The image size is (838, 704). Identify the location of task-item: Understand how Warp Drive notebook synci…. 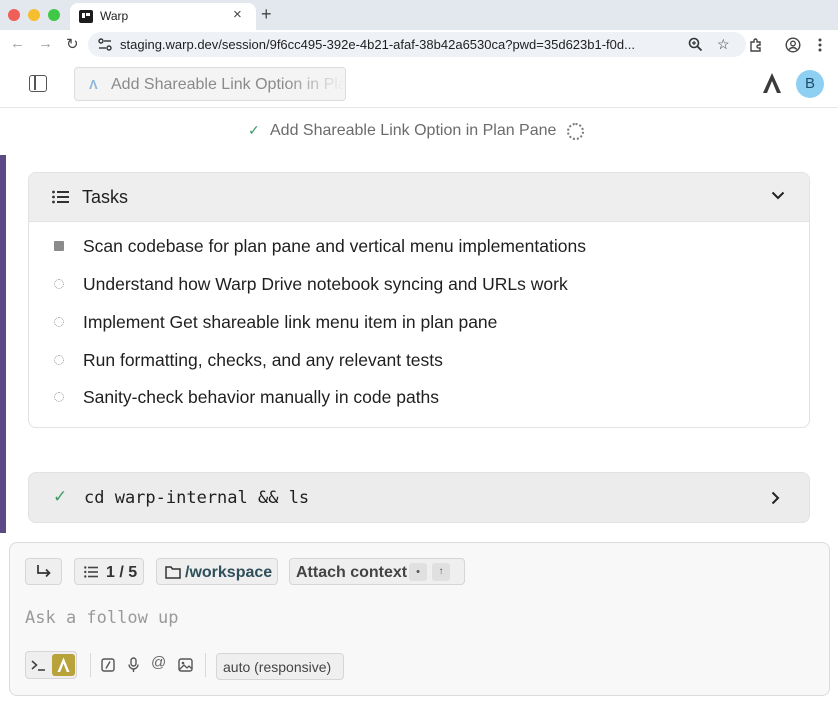
(419, 287).